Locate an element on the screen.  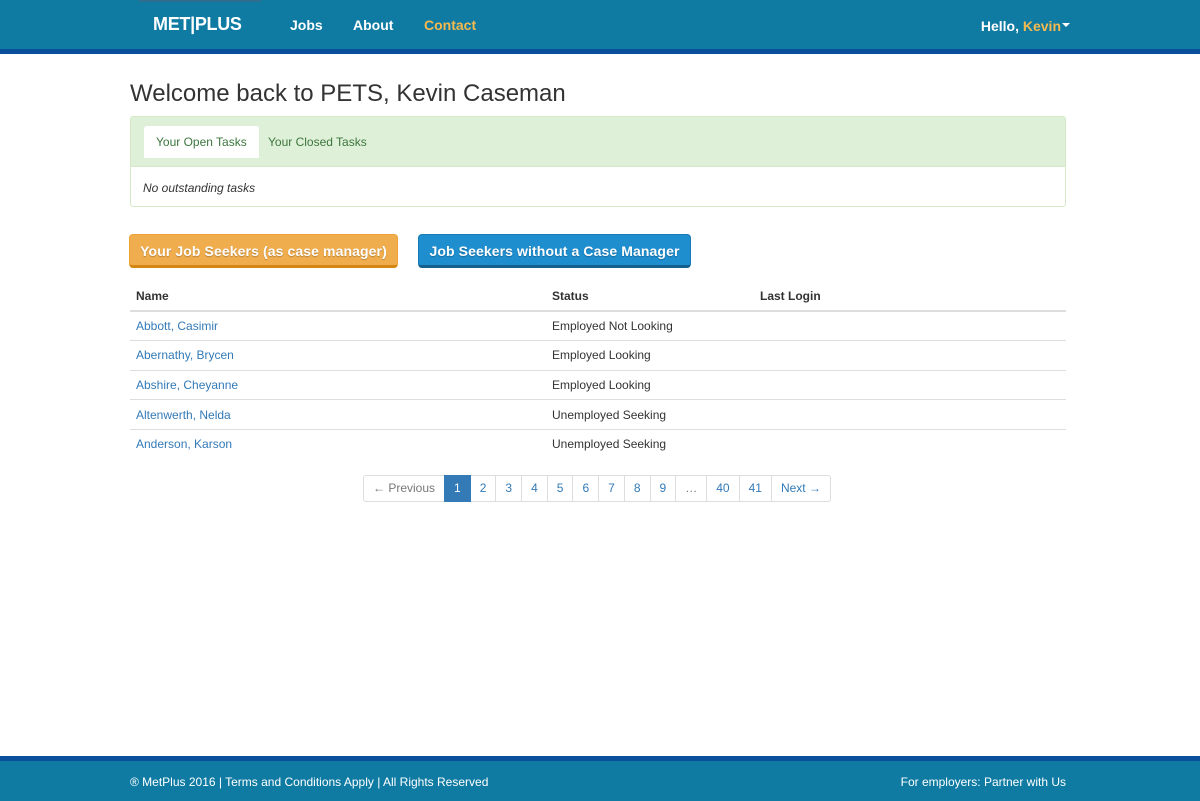
column-header-last-login: Last Login is located at coordinates (910, 296).